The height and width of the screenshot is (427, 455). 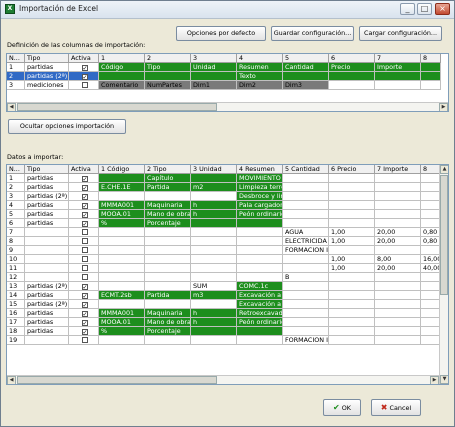 What do you see at coordinates (16, 241) in the screenshot?
I see `row-number-cell: 8` at bounding box center [16, 241].